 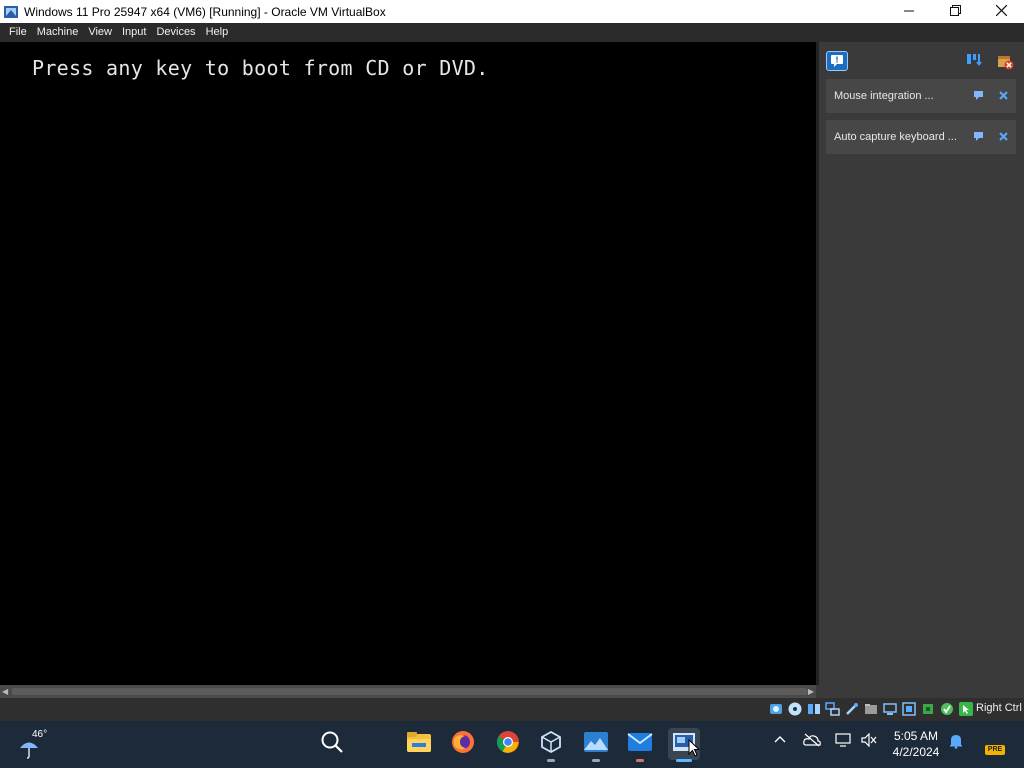 What do you see at coordinates (920, 691) in the screenshot?
I see `panel-bottom-strip` at bounding box center [920, 691].